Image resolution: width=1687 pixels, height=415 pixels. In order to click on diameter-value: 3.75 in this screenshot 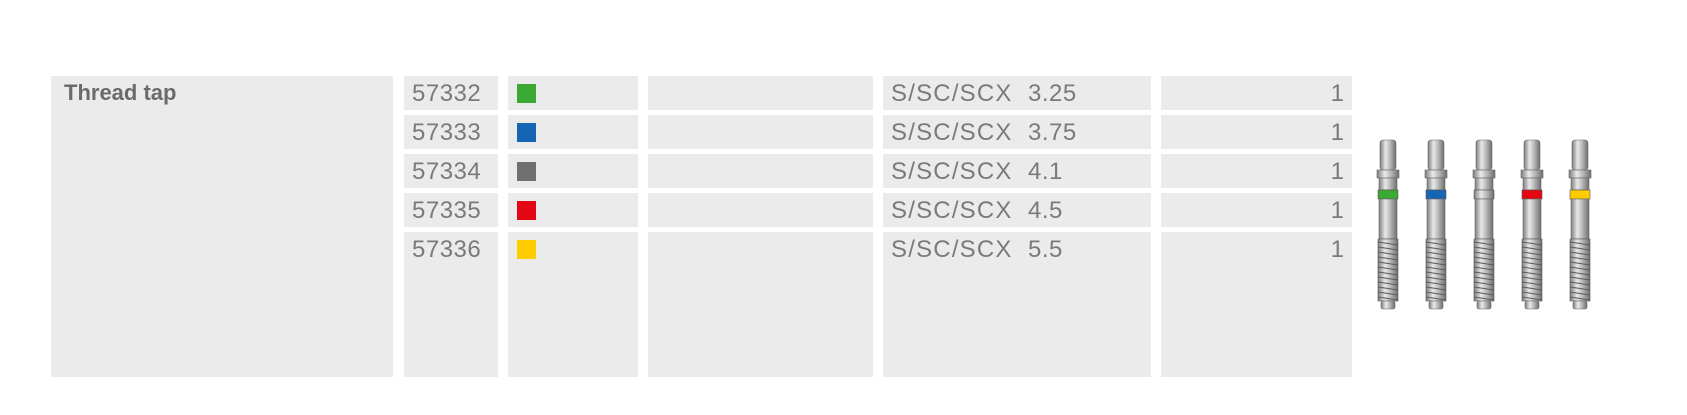, I will do `click(1052, 132)`.